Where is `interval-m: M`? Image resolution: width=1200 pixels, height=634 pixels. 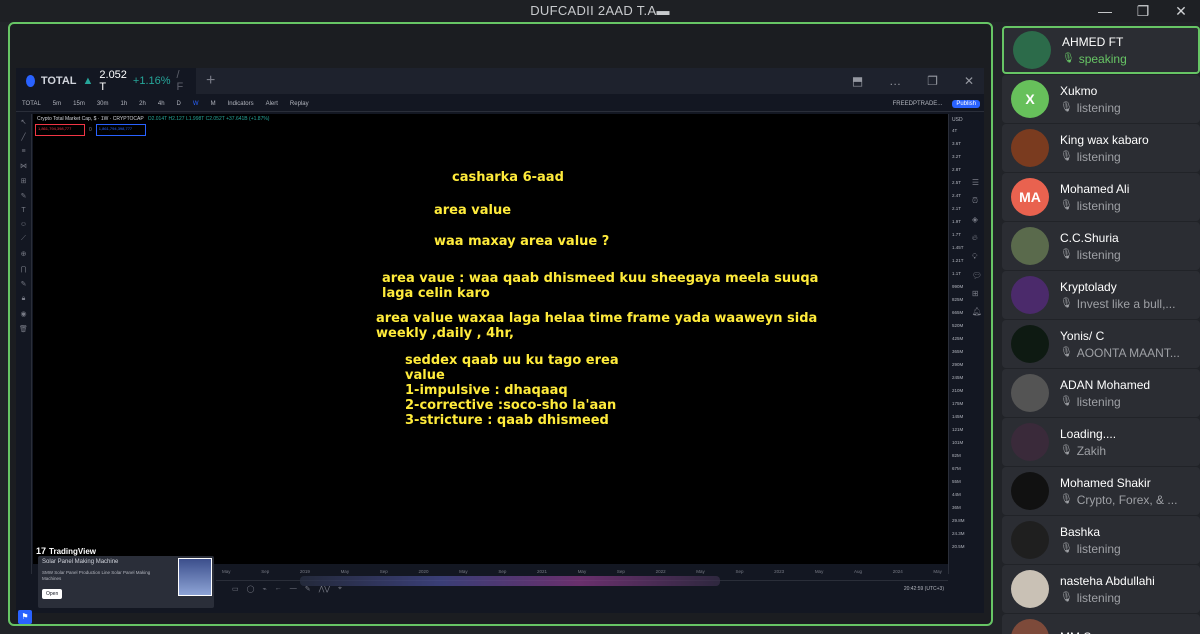
interval-m: M is located at coordinates (213, 104).